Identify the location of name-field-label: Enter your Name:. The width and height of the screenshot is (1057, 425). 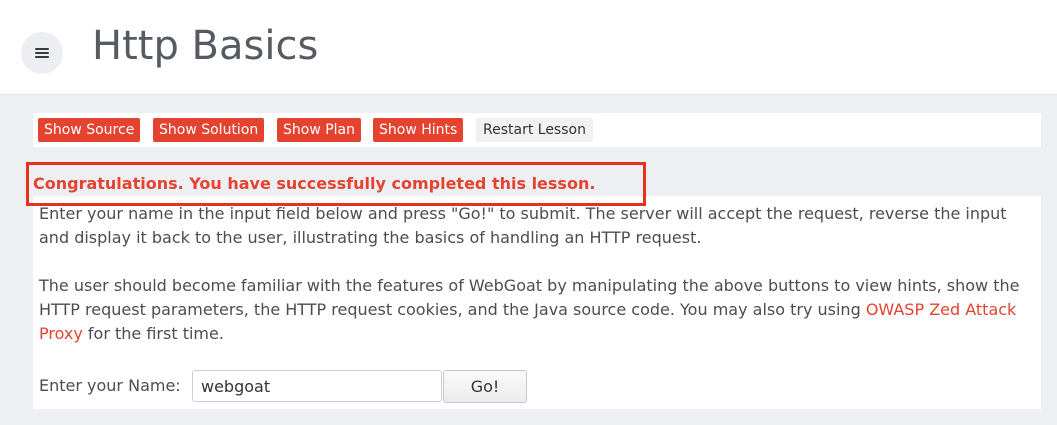
(110, 385).